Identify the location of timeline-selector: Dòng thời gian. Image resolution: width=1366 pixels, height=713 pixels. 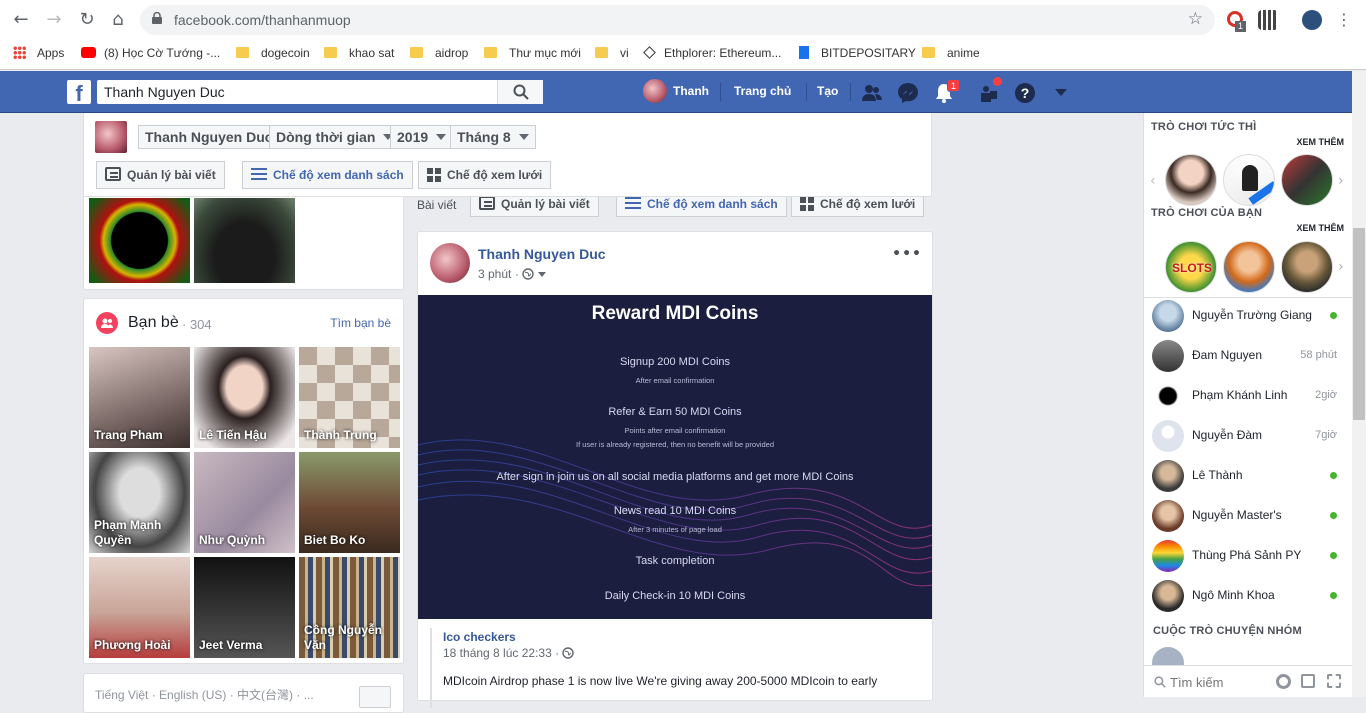
(335, 137).